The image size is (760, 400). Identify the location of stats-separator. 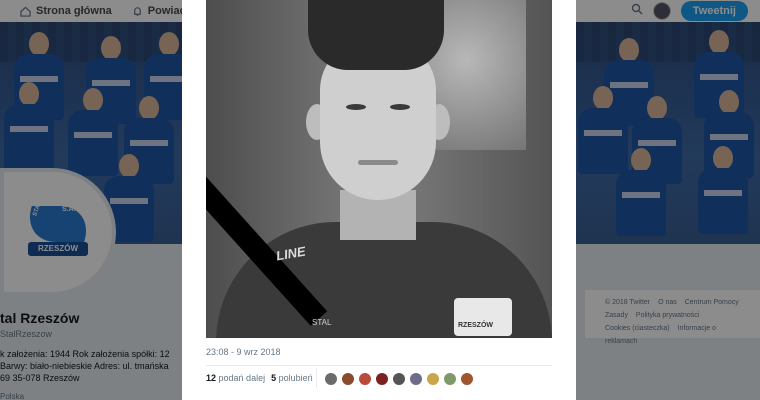
(316, 378).